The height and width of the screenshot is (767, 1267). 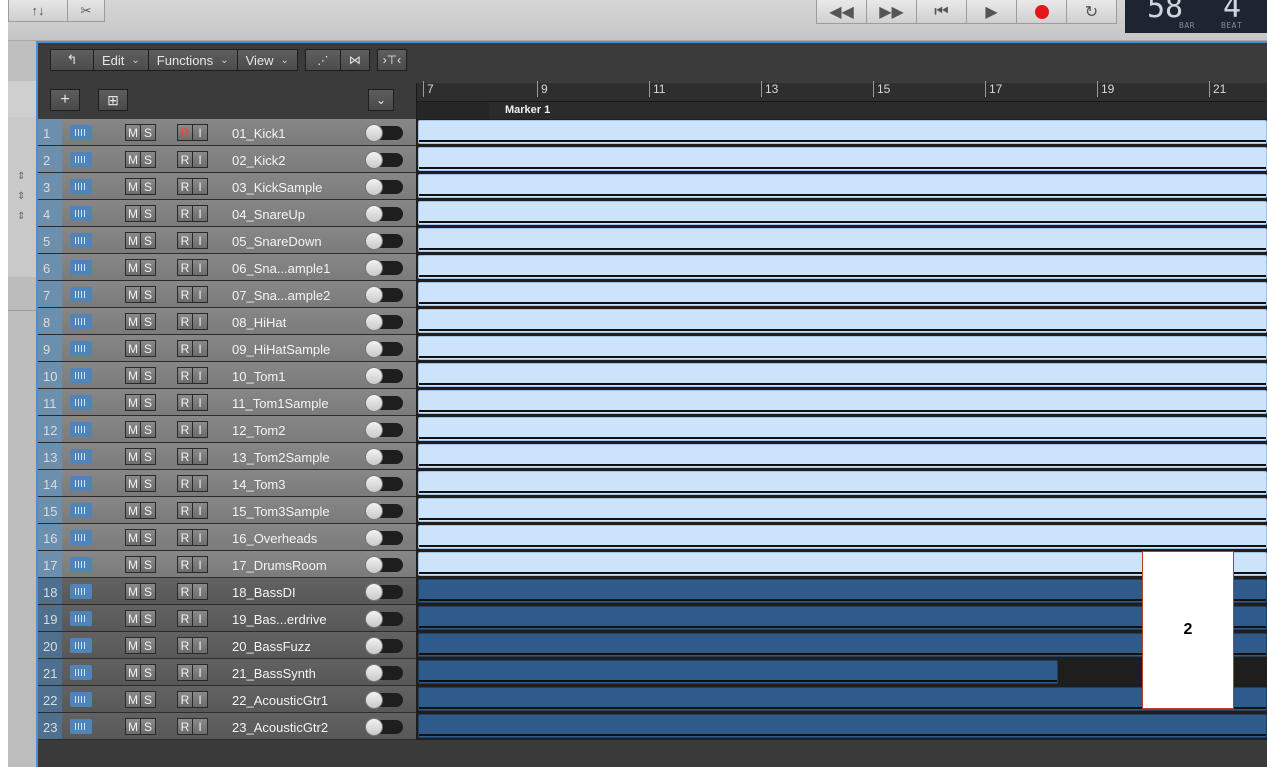 I want to click on track-header: 18 M S R I 18_BassDI, so click(x=227, y=591).